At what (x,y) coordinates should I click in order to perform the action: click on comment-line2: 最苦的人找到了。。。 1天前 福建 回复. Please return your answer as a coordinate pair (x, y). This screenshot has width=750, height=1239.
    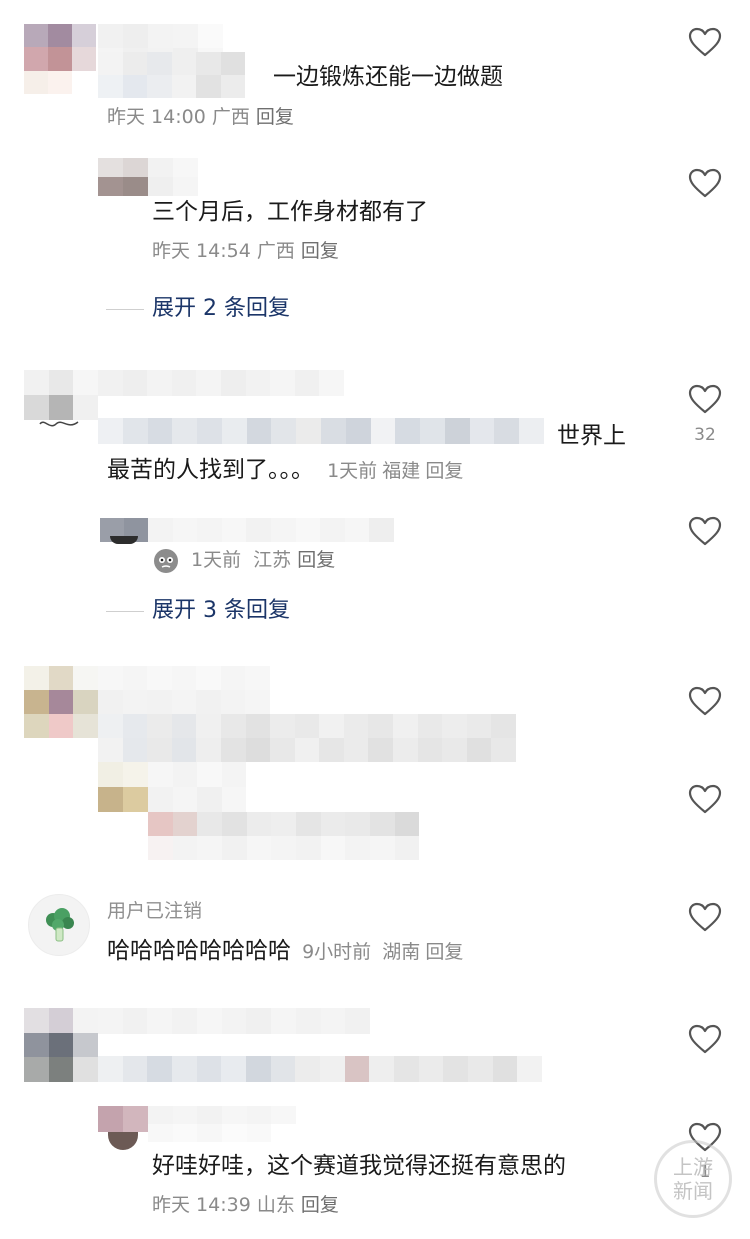
    Looking at the image, I should click on (285, 470).